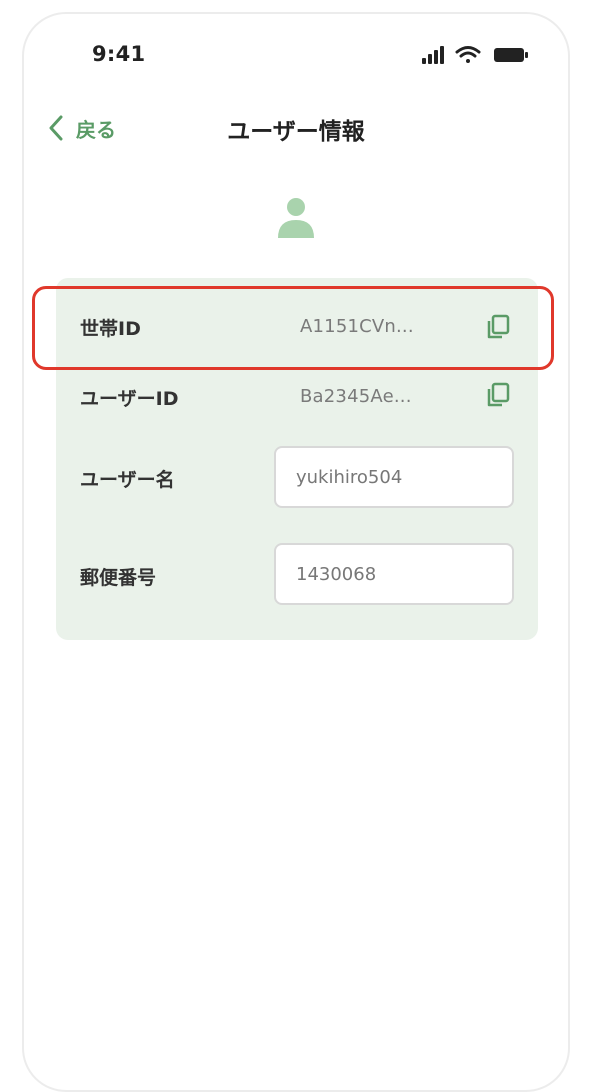 Image resolution: width=592 pixels, height=1092 pixels. Describe the element at coordinates (468, 54) in the screenshot. I see `wifi-icon` at that location.